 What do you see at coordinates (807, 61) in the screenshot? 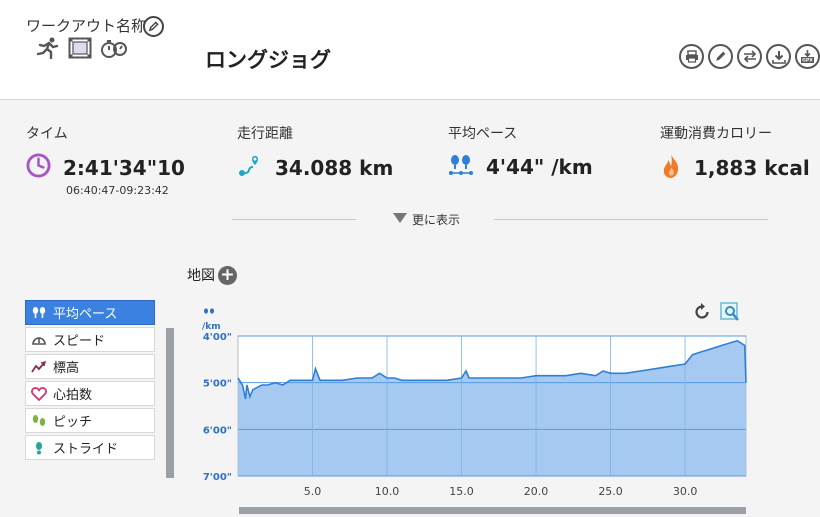
I see `svg-text: GPX` at bounding box center [807, 61].